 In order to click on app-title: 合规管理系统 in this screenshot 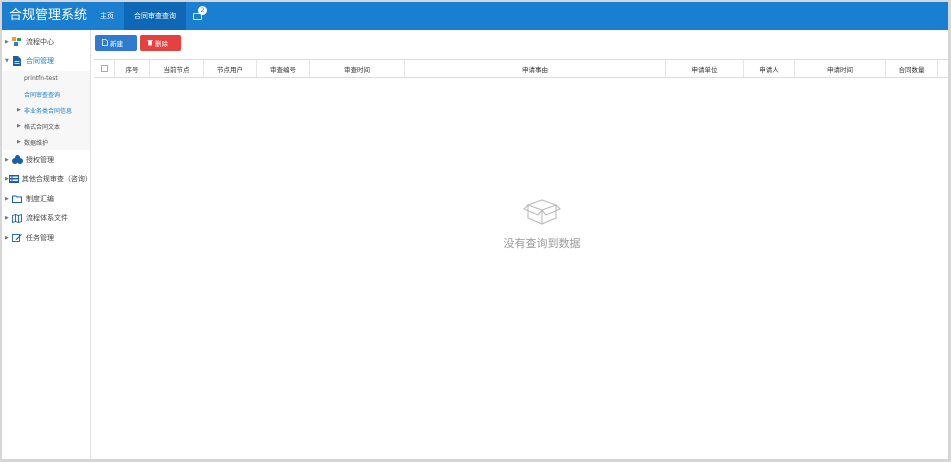, I will do `click(48, 15)`.